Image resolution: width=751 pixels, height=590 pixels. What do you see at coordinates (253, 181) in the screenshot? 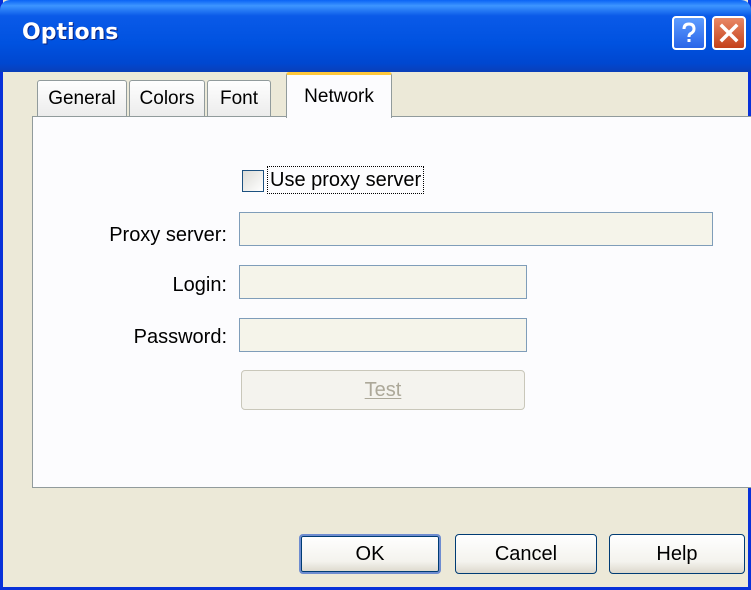
I see `use-proxy-checkbox` at bounding box center [253, 181].